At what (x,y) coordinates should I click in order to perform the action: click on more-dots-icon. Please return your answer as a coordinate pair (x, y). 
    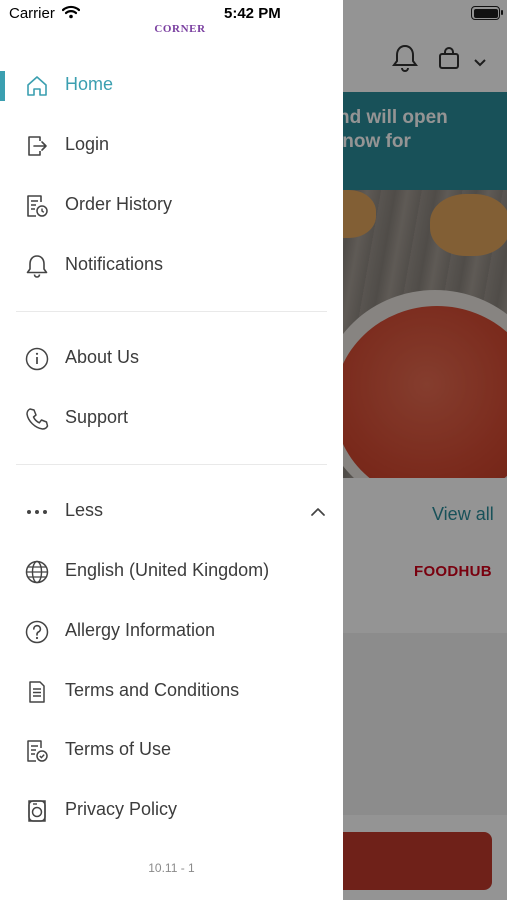
    Looking at the image, I should click on (37, 512).